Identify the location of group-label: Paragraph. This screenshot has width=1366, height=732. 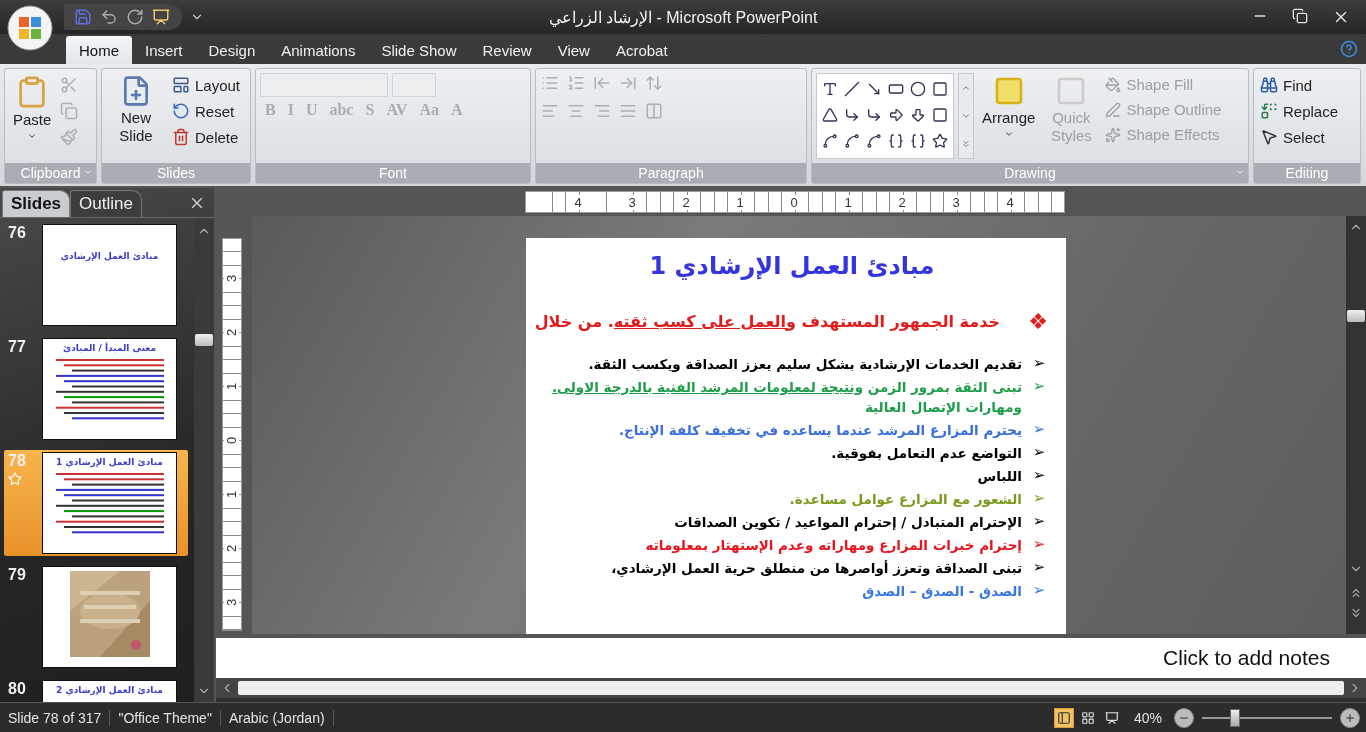
(671, 173).